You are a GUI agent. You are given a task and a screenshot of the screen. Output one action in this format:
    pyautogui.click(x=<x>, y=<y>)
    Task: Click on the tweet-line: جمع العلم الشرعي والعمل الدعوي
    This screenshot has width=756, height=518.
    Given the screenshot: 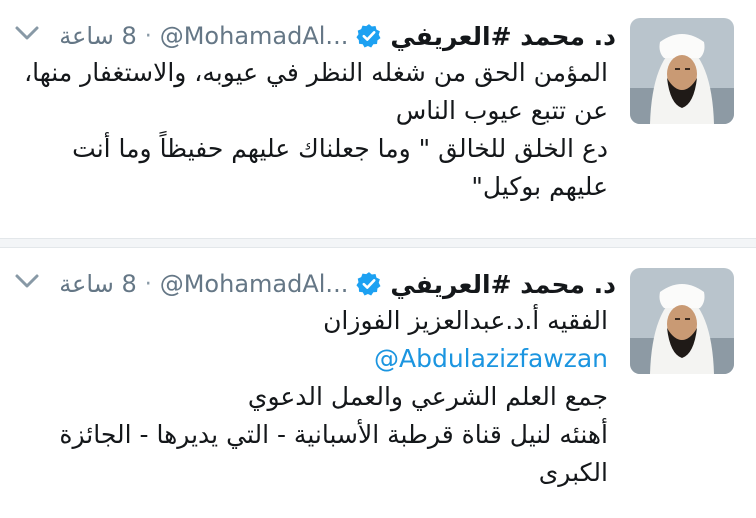 What is the action you would take?
    pyautogui.click(x=427, y=396)
    